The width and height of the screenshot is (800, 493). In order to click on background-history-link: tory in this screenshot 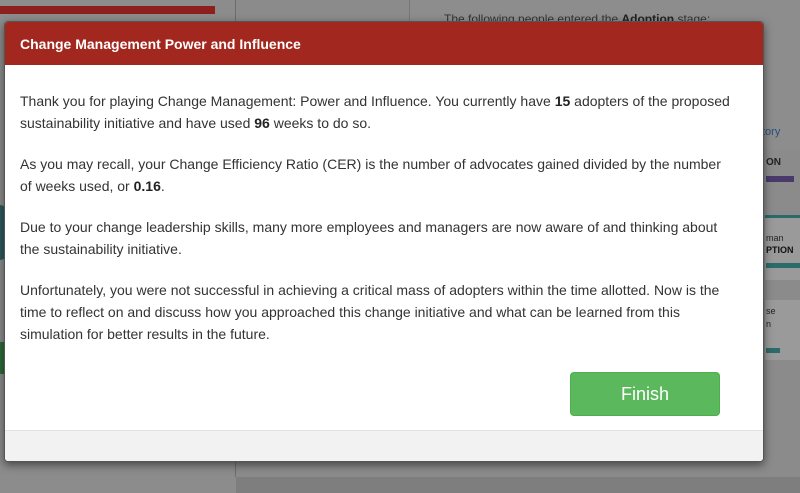, I will do `click(771, 132)`.